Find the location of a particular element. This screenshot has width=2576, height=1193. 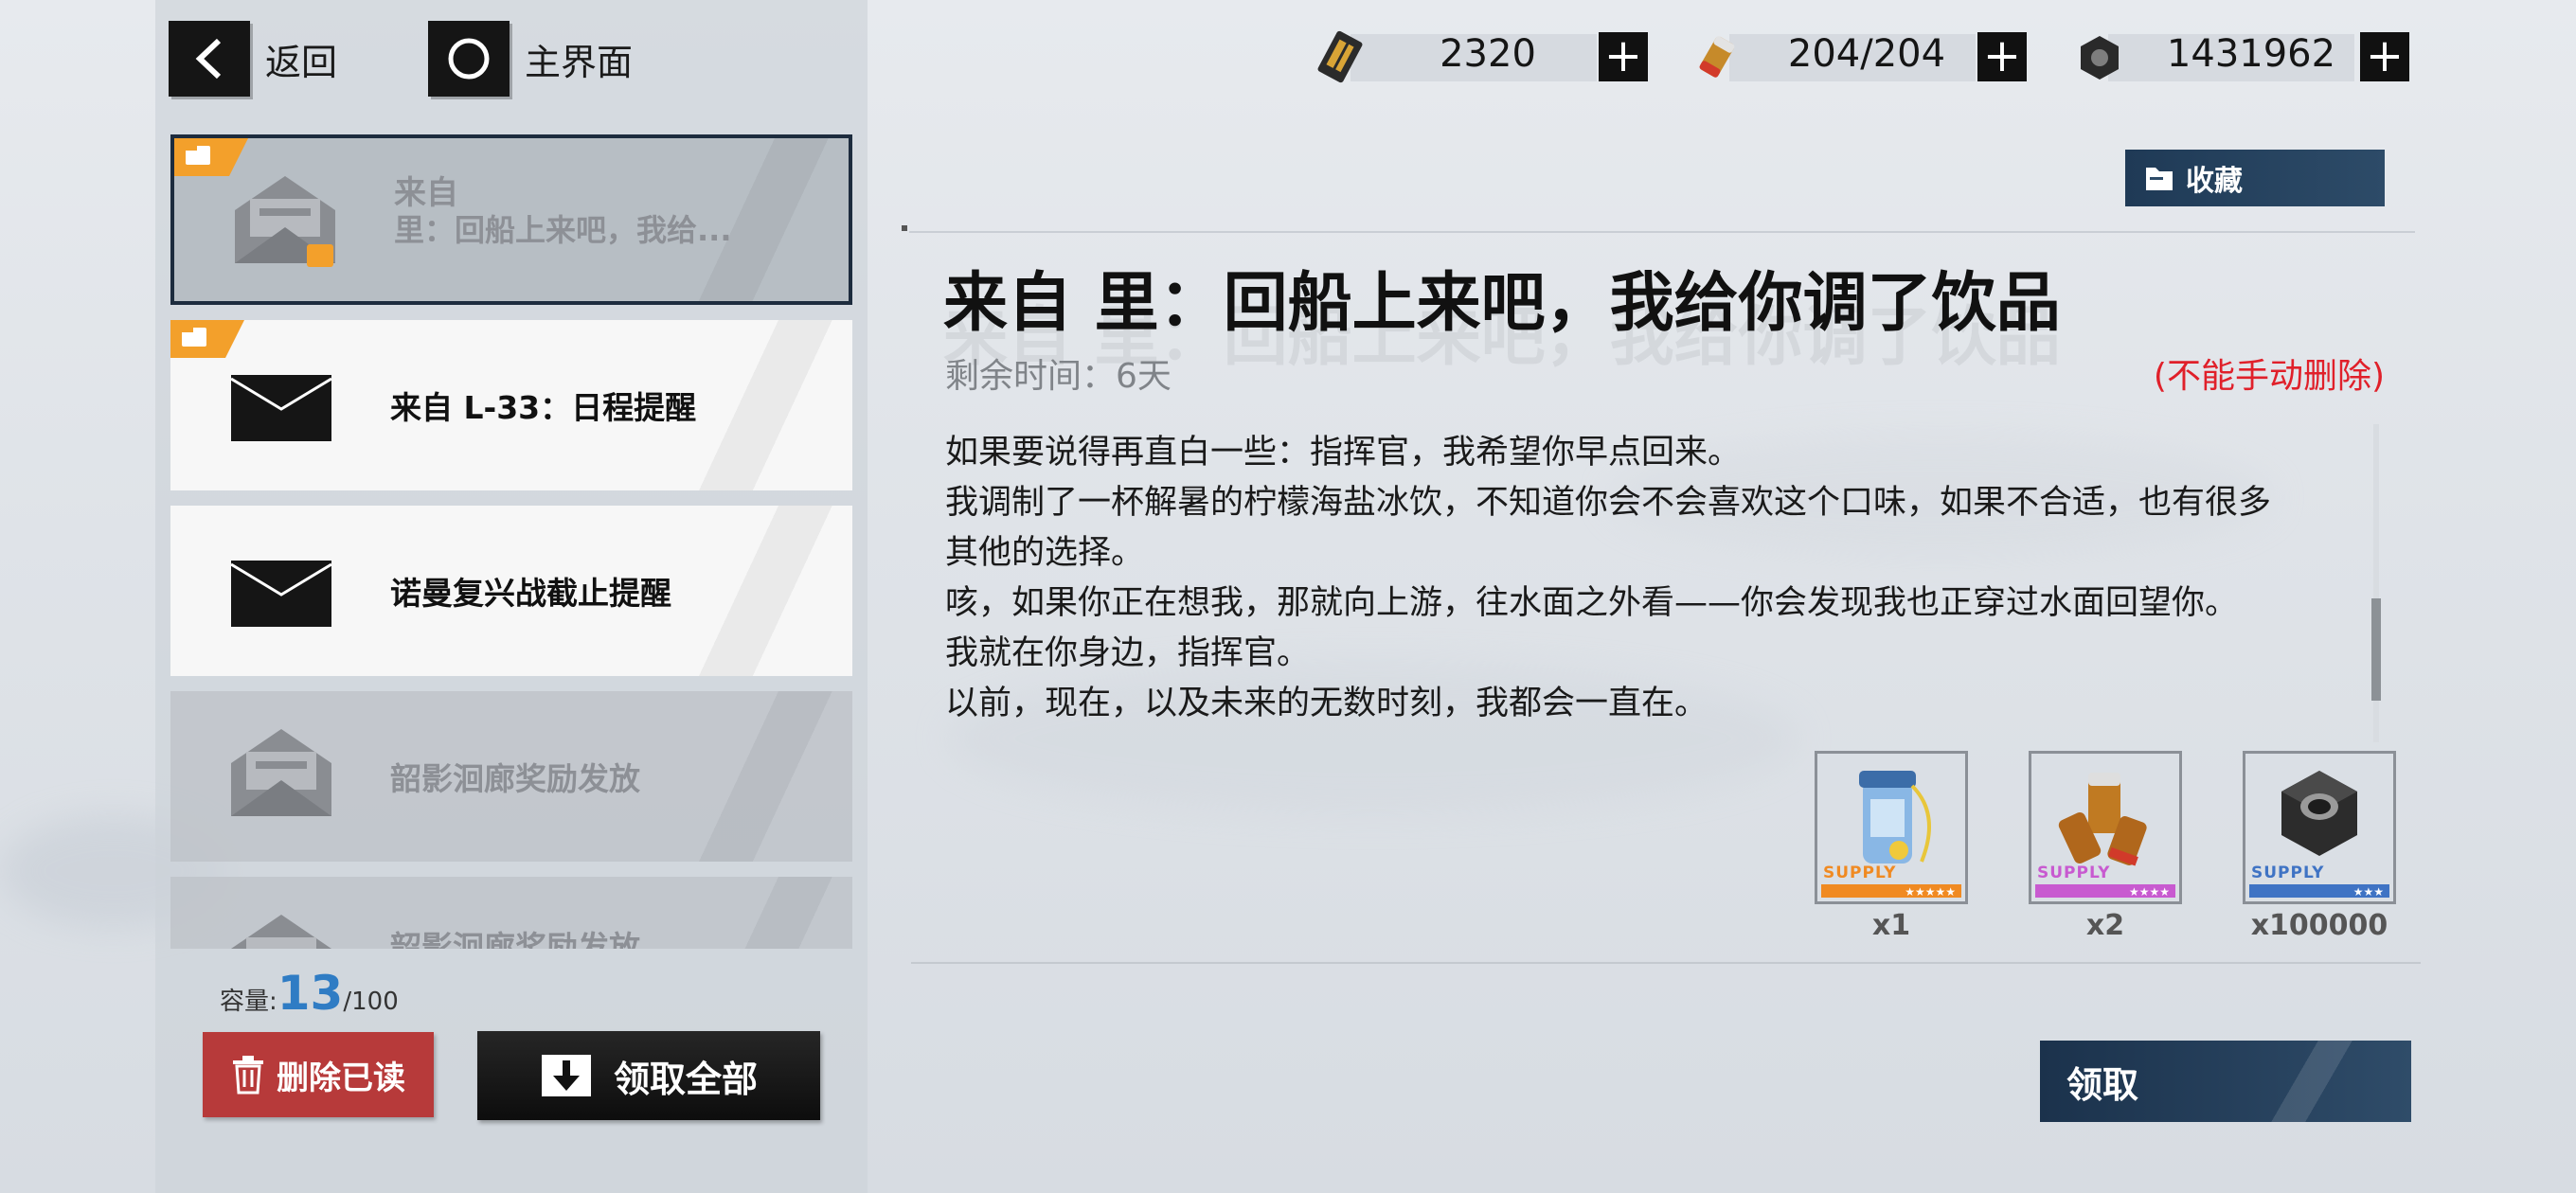

claim-label: 领取 is located at coordinates (2102, 1084).